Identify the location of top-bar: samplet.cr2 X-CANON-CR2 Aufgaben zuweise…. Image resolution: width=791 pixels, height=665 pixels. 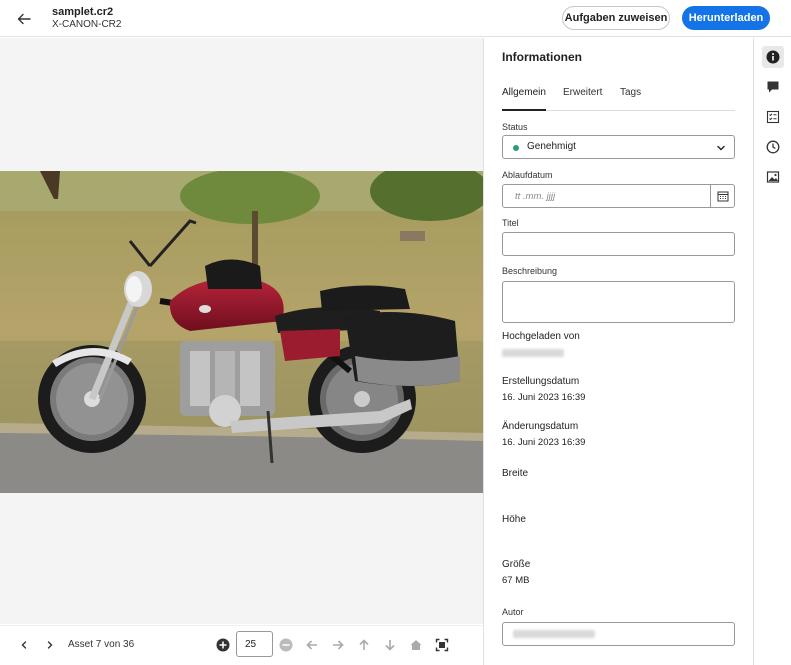
(395, 18).